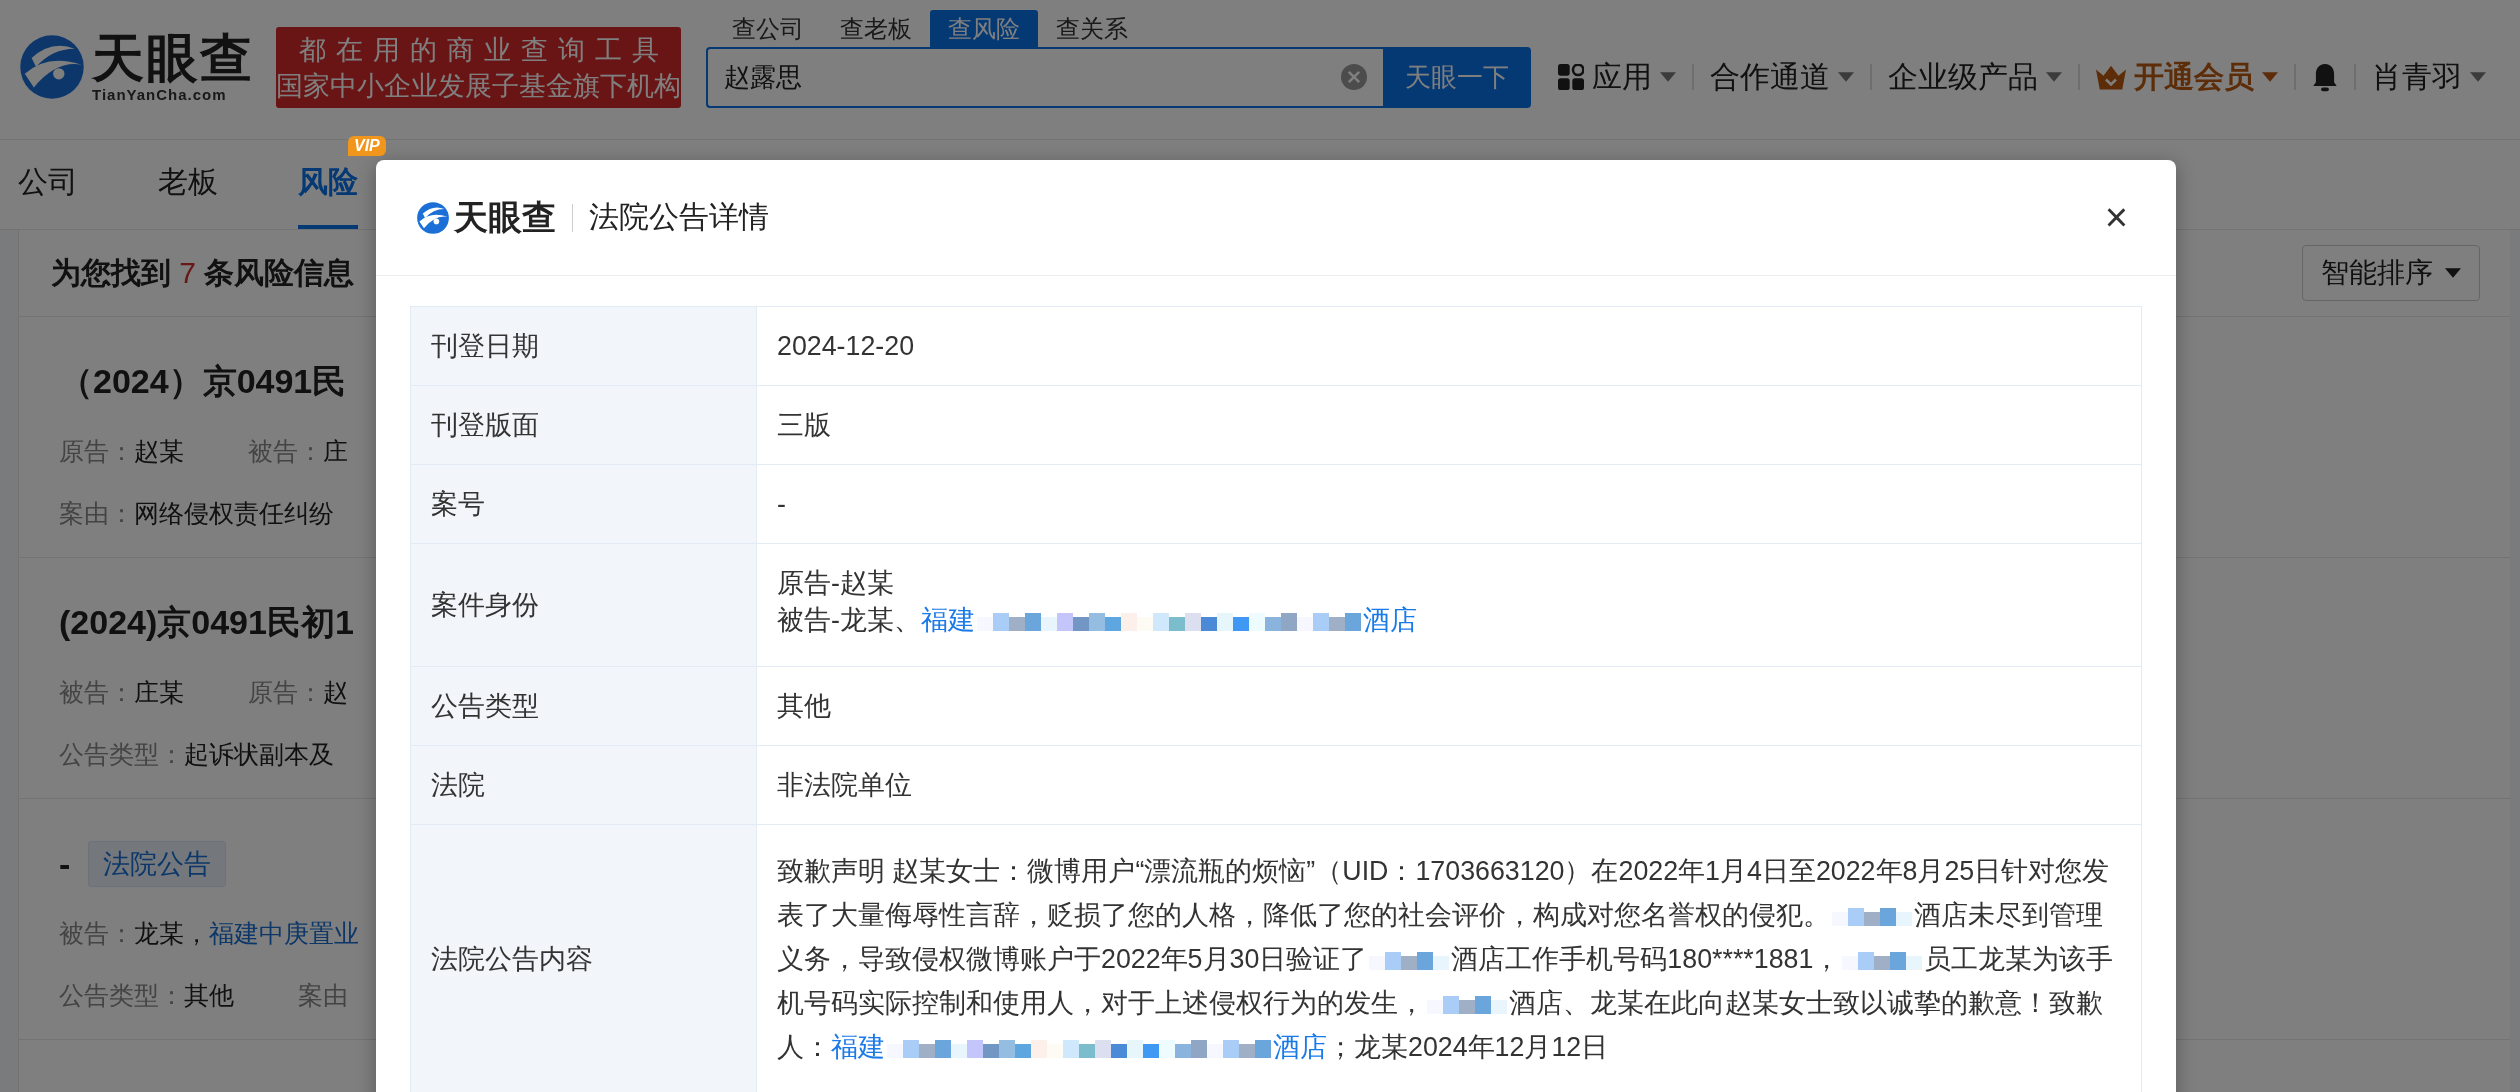 Image resolution: width=2520 pixels, height=1092 pixels. I want to click on field-value: 赵, so click(335, 692).